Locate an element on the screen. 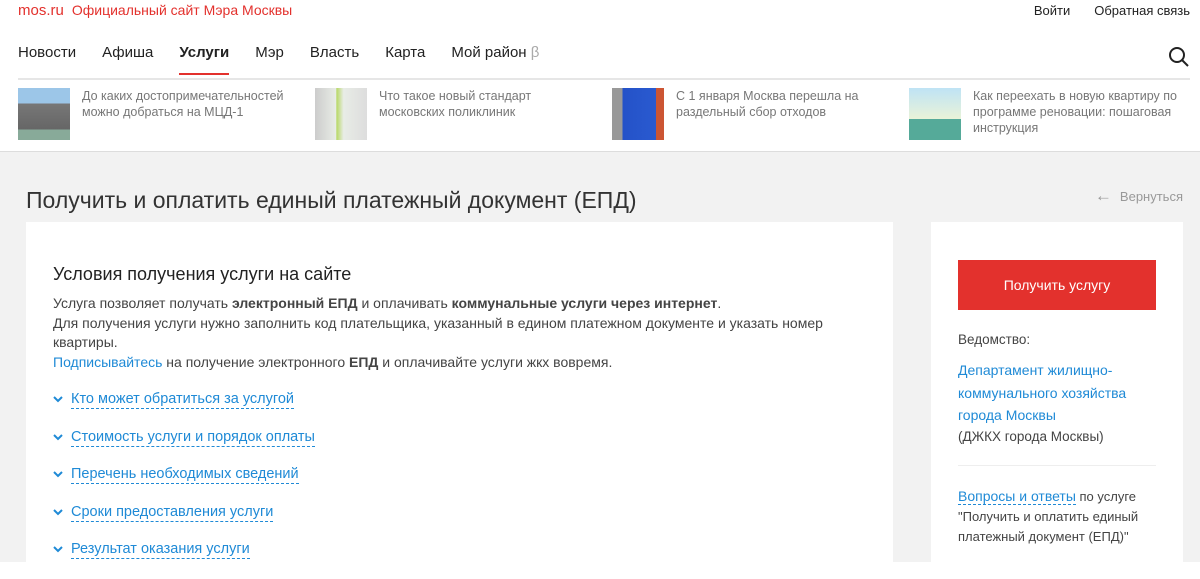  accordion-item-info: Перечень необходимых сведений is located at coordinates (473, 485).